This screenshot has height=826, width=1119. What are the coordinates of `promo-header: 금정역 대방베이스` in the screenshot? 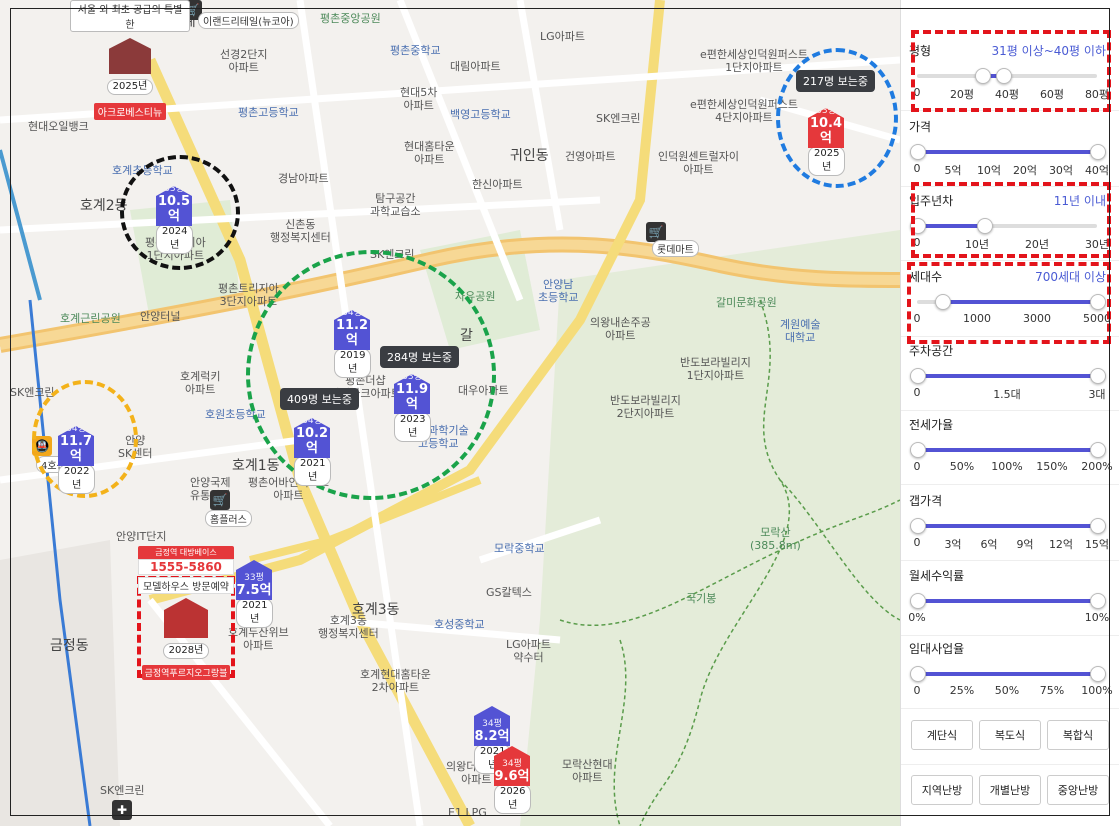 It's located at (186, 552).